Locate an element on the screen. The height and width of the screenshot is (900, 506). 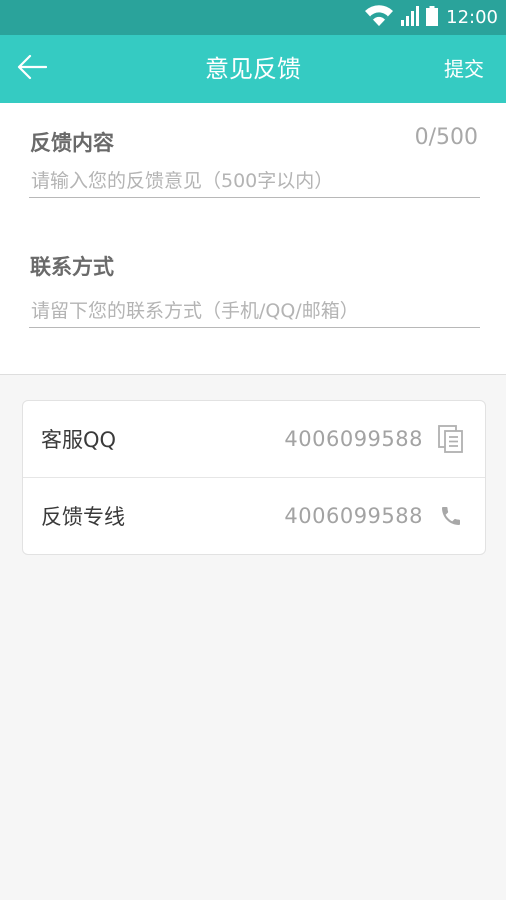
page-title: 意见反馈 is located at coordinates (253, 69).